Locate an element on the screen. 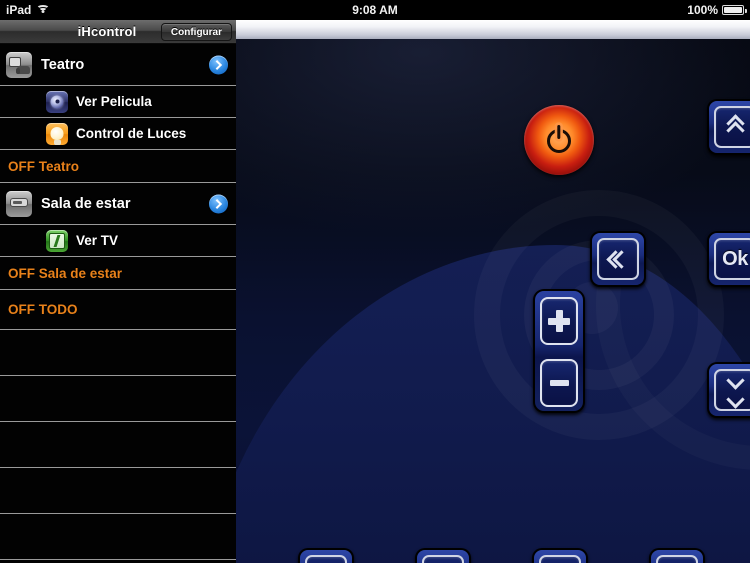 This screenshot has height=563, width=750. channel-down-button is located at coordinates (728, 390).